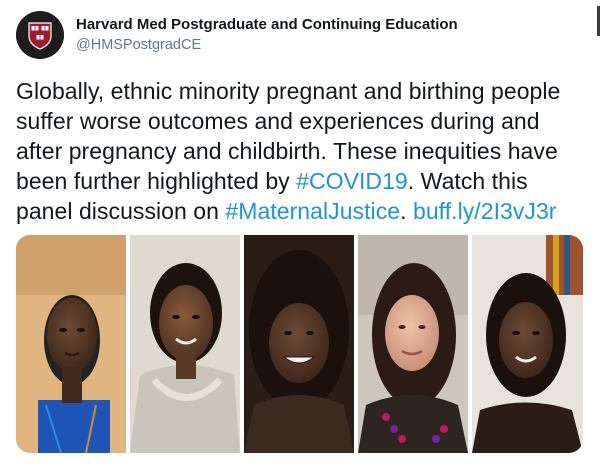 This screenshot has height=471, width=600. What do you see at coordinates (312, 211) in the screenshot?
I see `hashtag-maternaljustice-link: #MaternalJustice` at bounding box center [312, 211].